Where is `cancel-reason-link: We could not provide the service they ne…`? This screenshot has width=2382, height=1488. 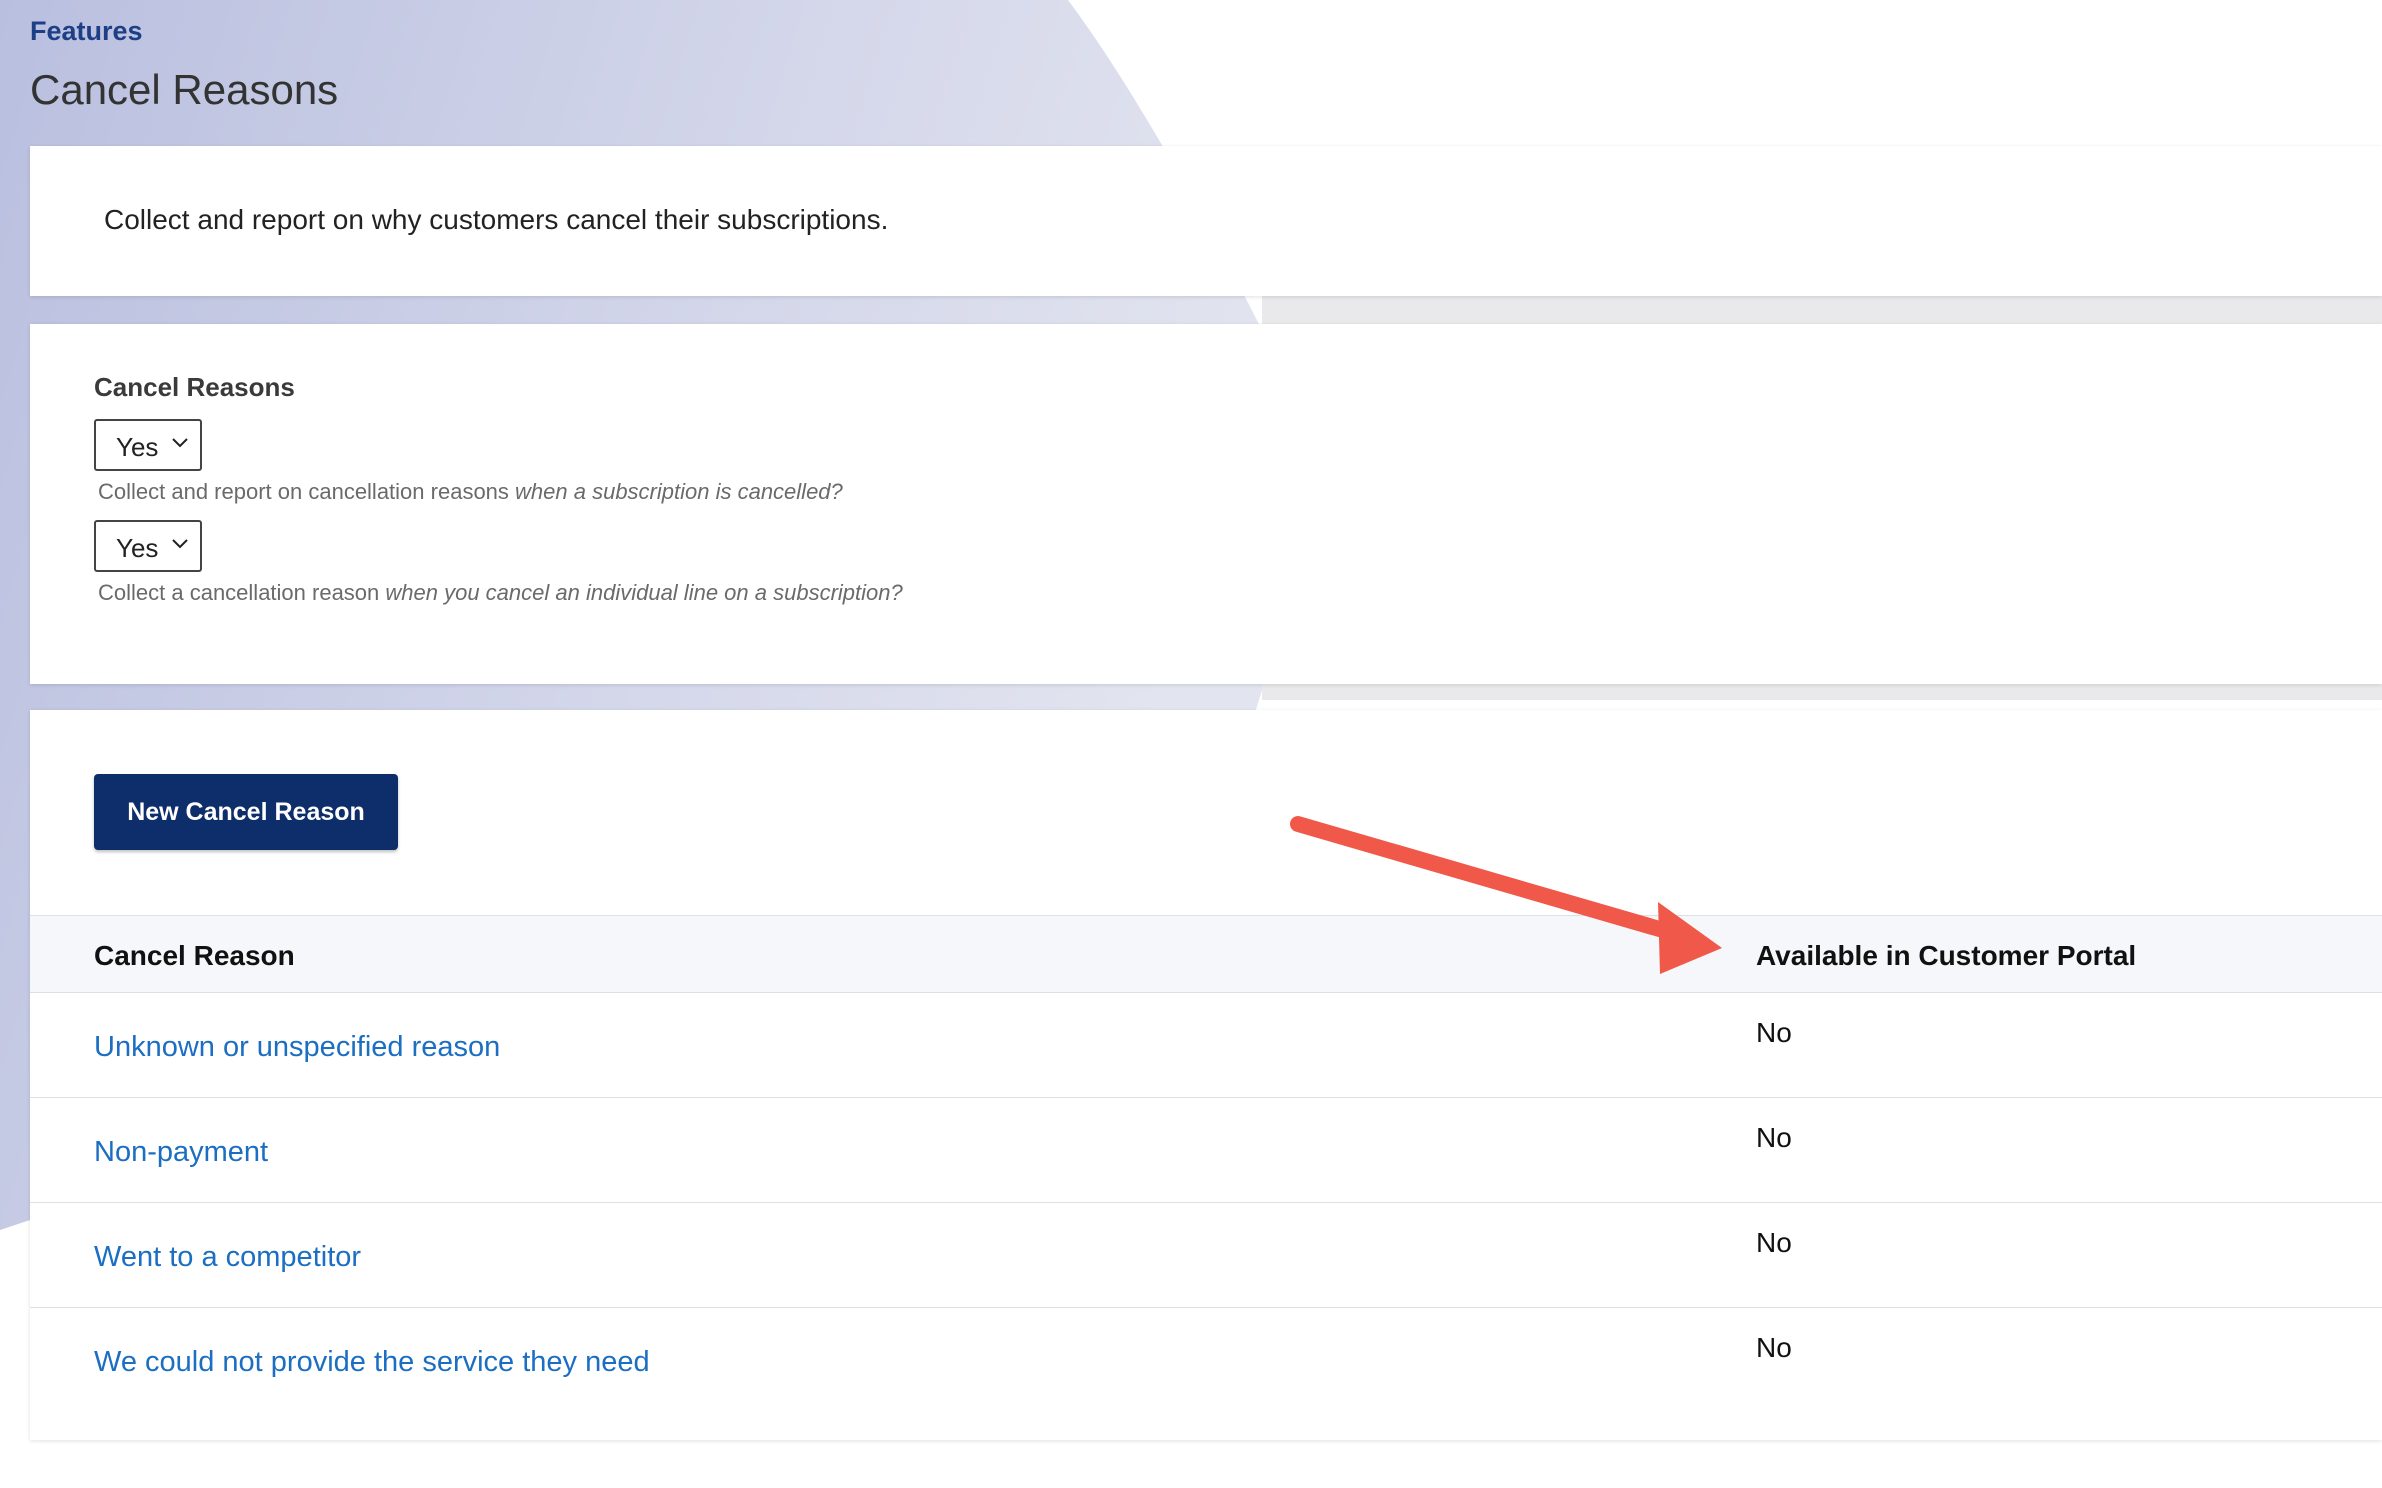 cancel-reason-link: We could not provide the service they ne… is located at coordinates (372, 1362).